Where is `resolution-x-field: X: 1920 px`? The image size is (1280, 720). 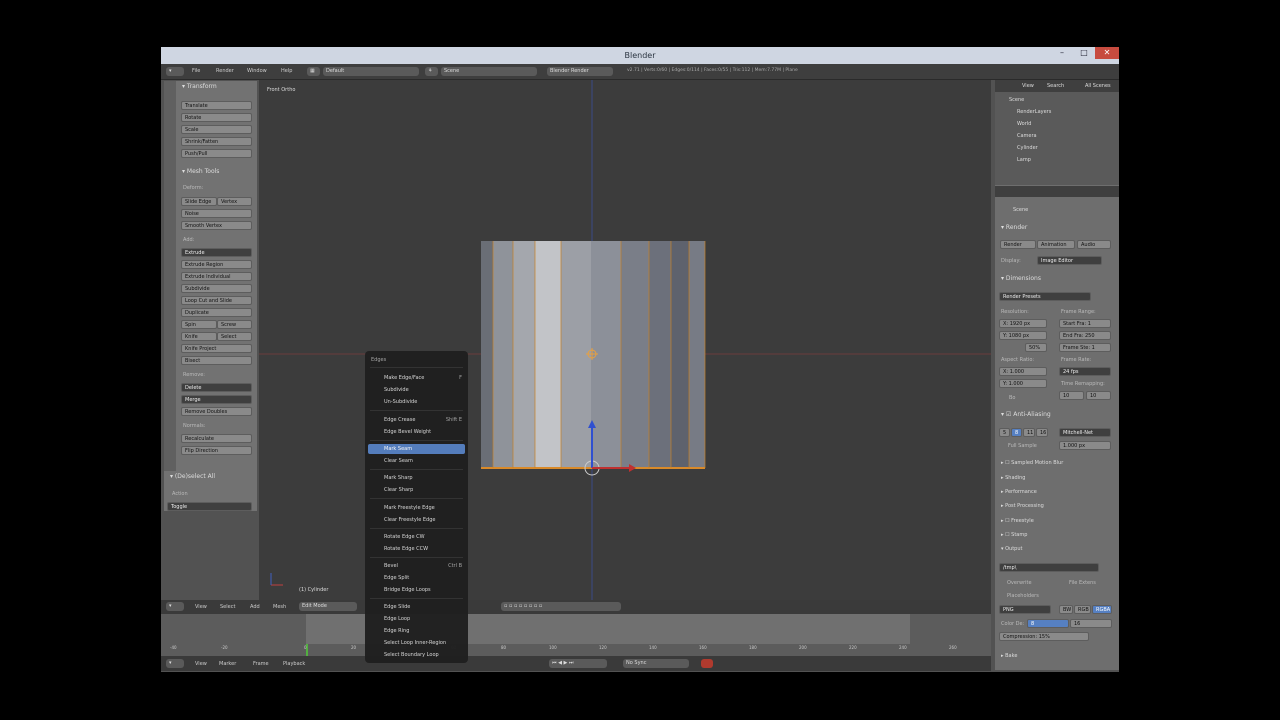
resolution-x-field: X: 1920 px is located at coordinates (1023, 323).